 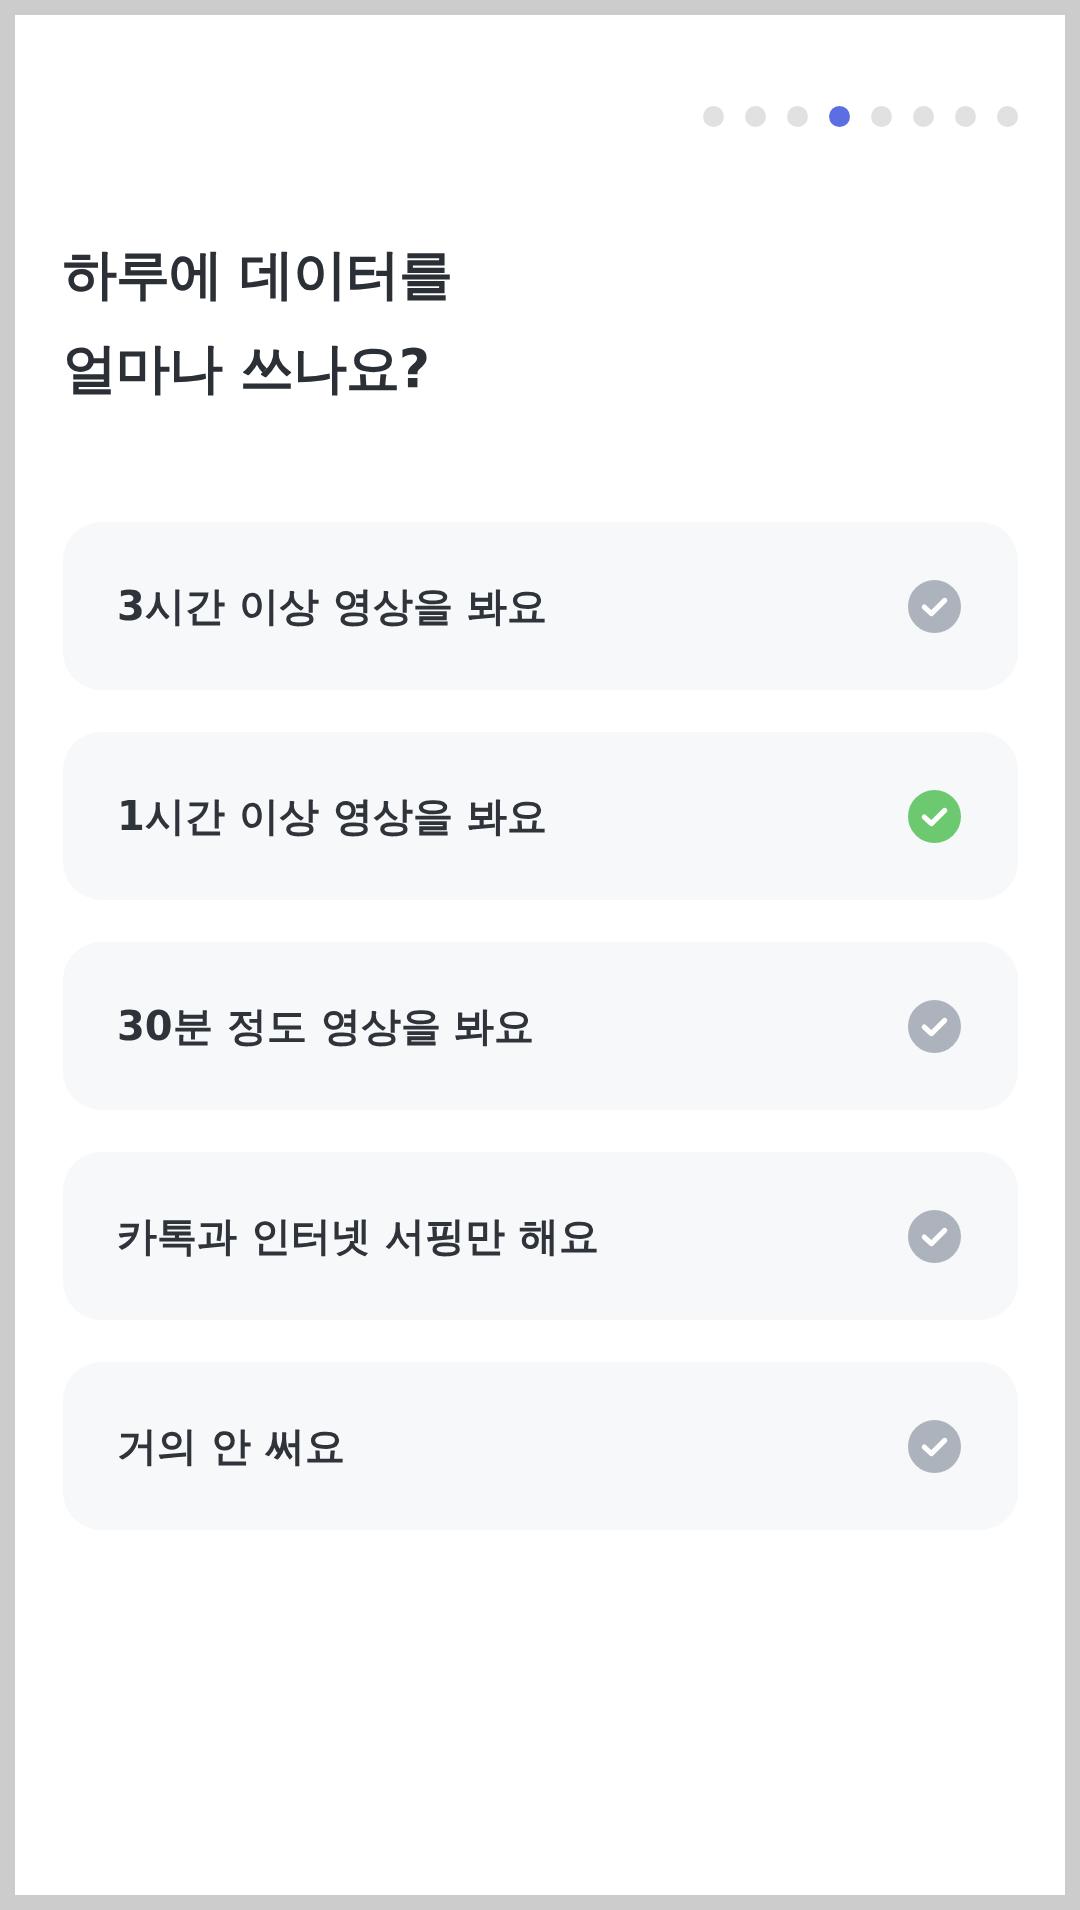 What do you see at coordinates (540, 606) in the screenshot?
I see `answer-option-button: 3시간 이상 영상을 봐요` at bounding box center [540, 606].